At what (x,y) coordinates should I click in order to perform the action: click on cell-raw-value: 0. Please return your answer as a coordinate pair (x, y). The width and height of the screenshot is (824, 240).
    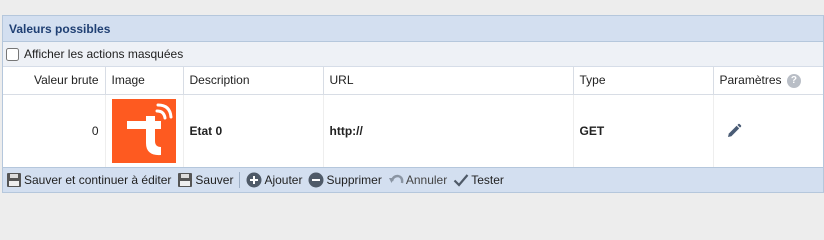
    Looking at the image, I should click on (54, 131).